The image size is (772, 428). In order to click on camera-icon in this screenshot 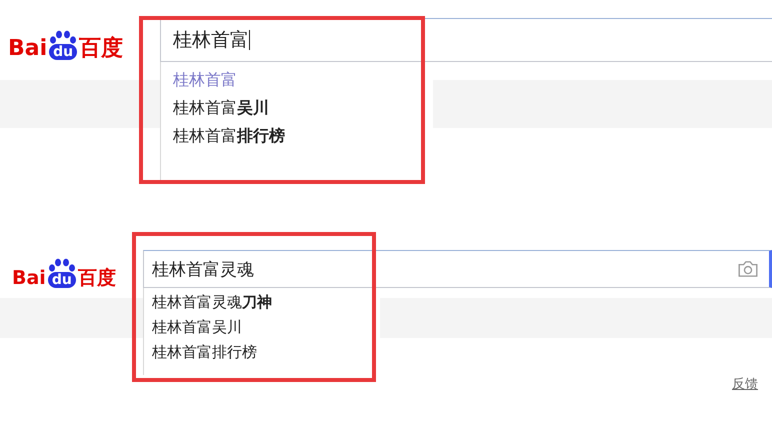, I will do `click(748, 269)`.